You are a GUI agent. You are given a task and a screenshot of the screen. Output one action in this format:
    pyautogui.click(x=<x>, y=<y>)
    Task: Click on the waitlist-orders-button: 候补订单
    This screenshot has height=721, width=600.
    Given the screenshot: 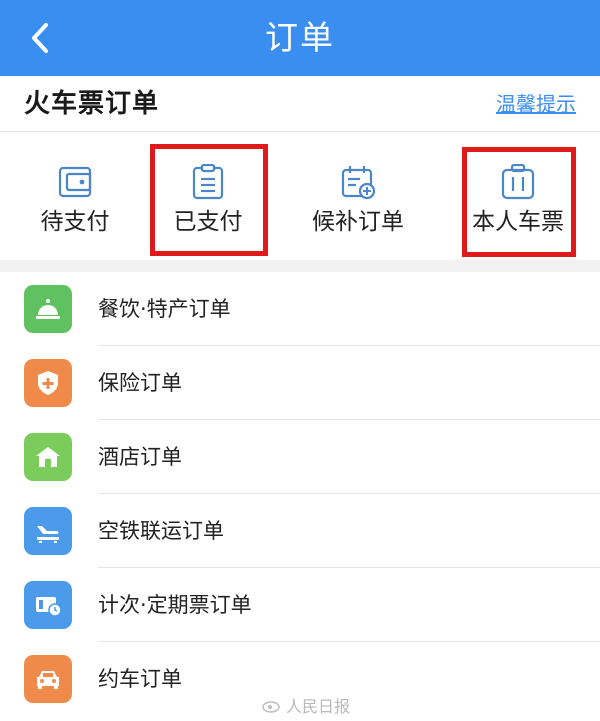 What is the action you would take?
    pyautogui.click(x=358, y=196)
    